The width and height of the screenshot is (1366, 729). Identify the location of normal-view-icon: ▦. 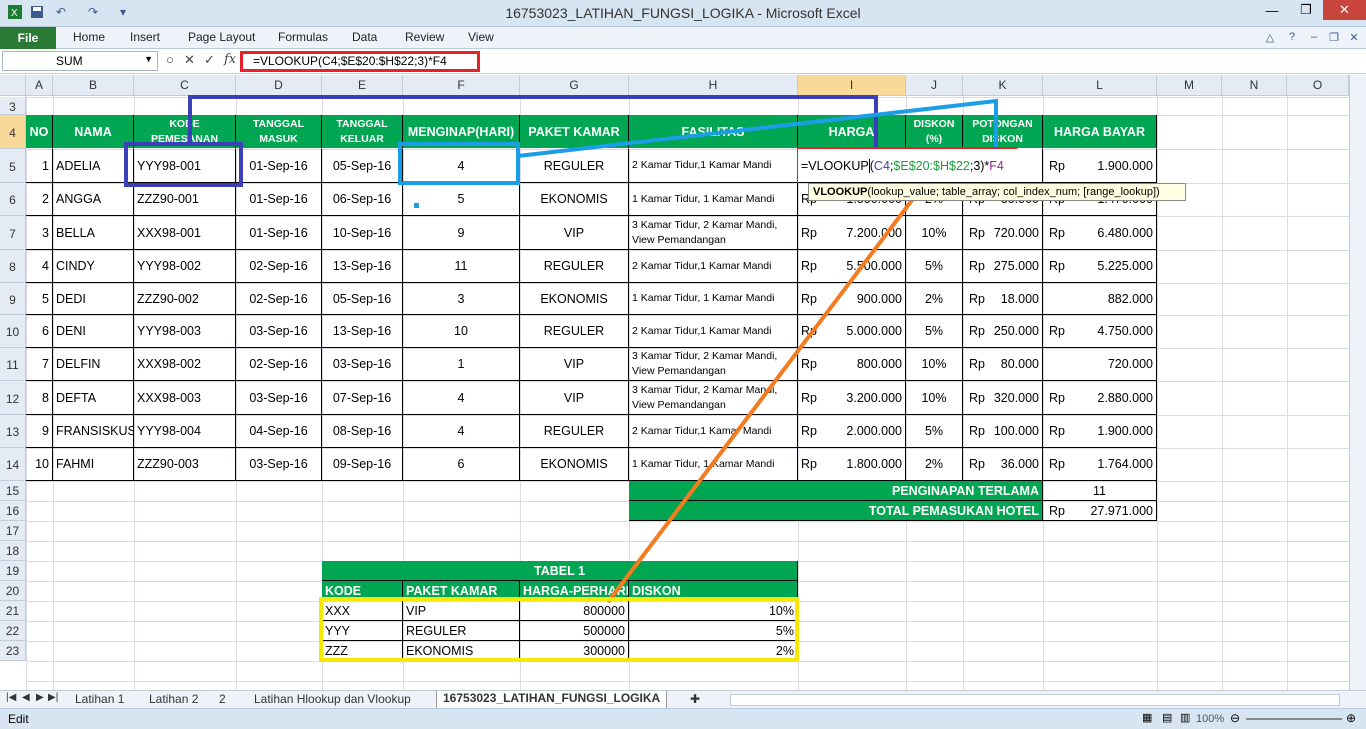
(1147, 717).